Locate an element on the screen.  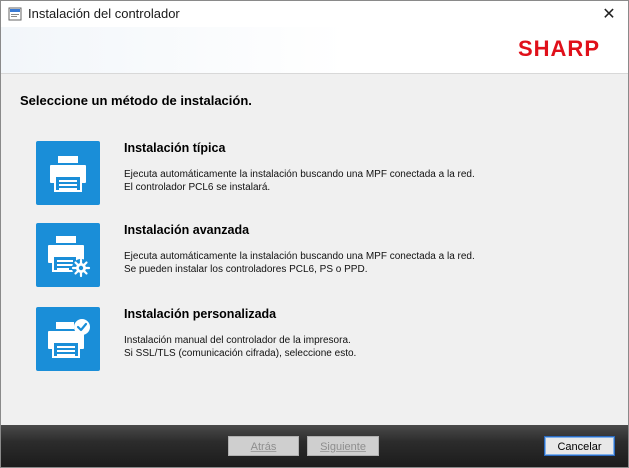
title-bar: Instalación del controlador ✕ is located at coordinates (314, 14).